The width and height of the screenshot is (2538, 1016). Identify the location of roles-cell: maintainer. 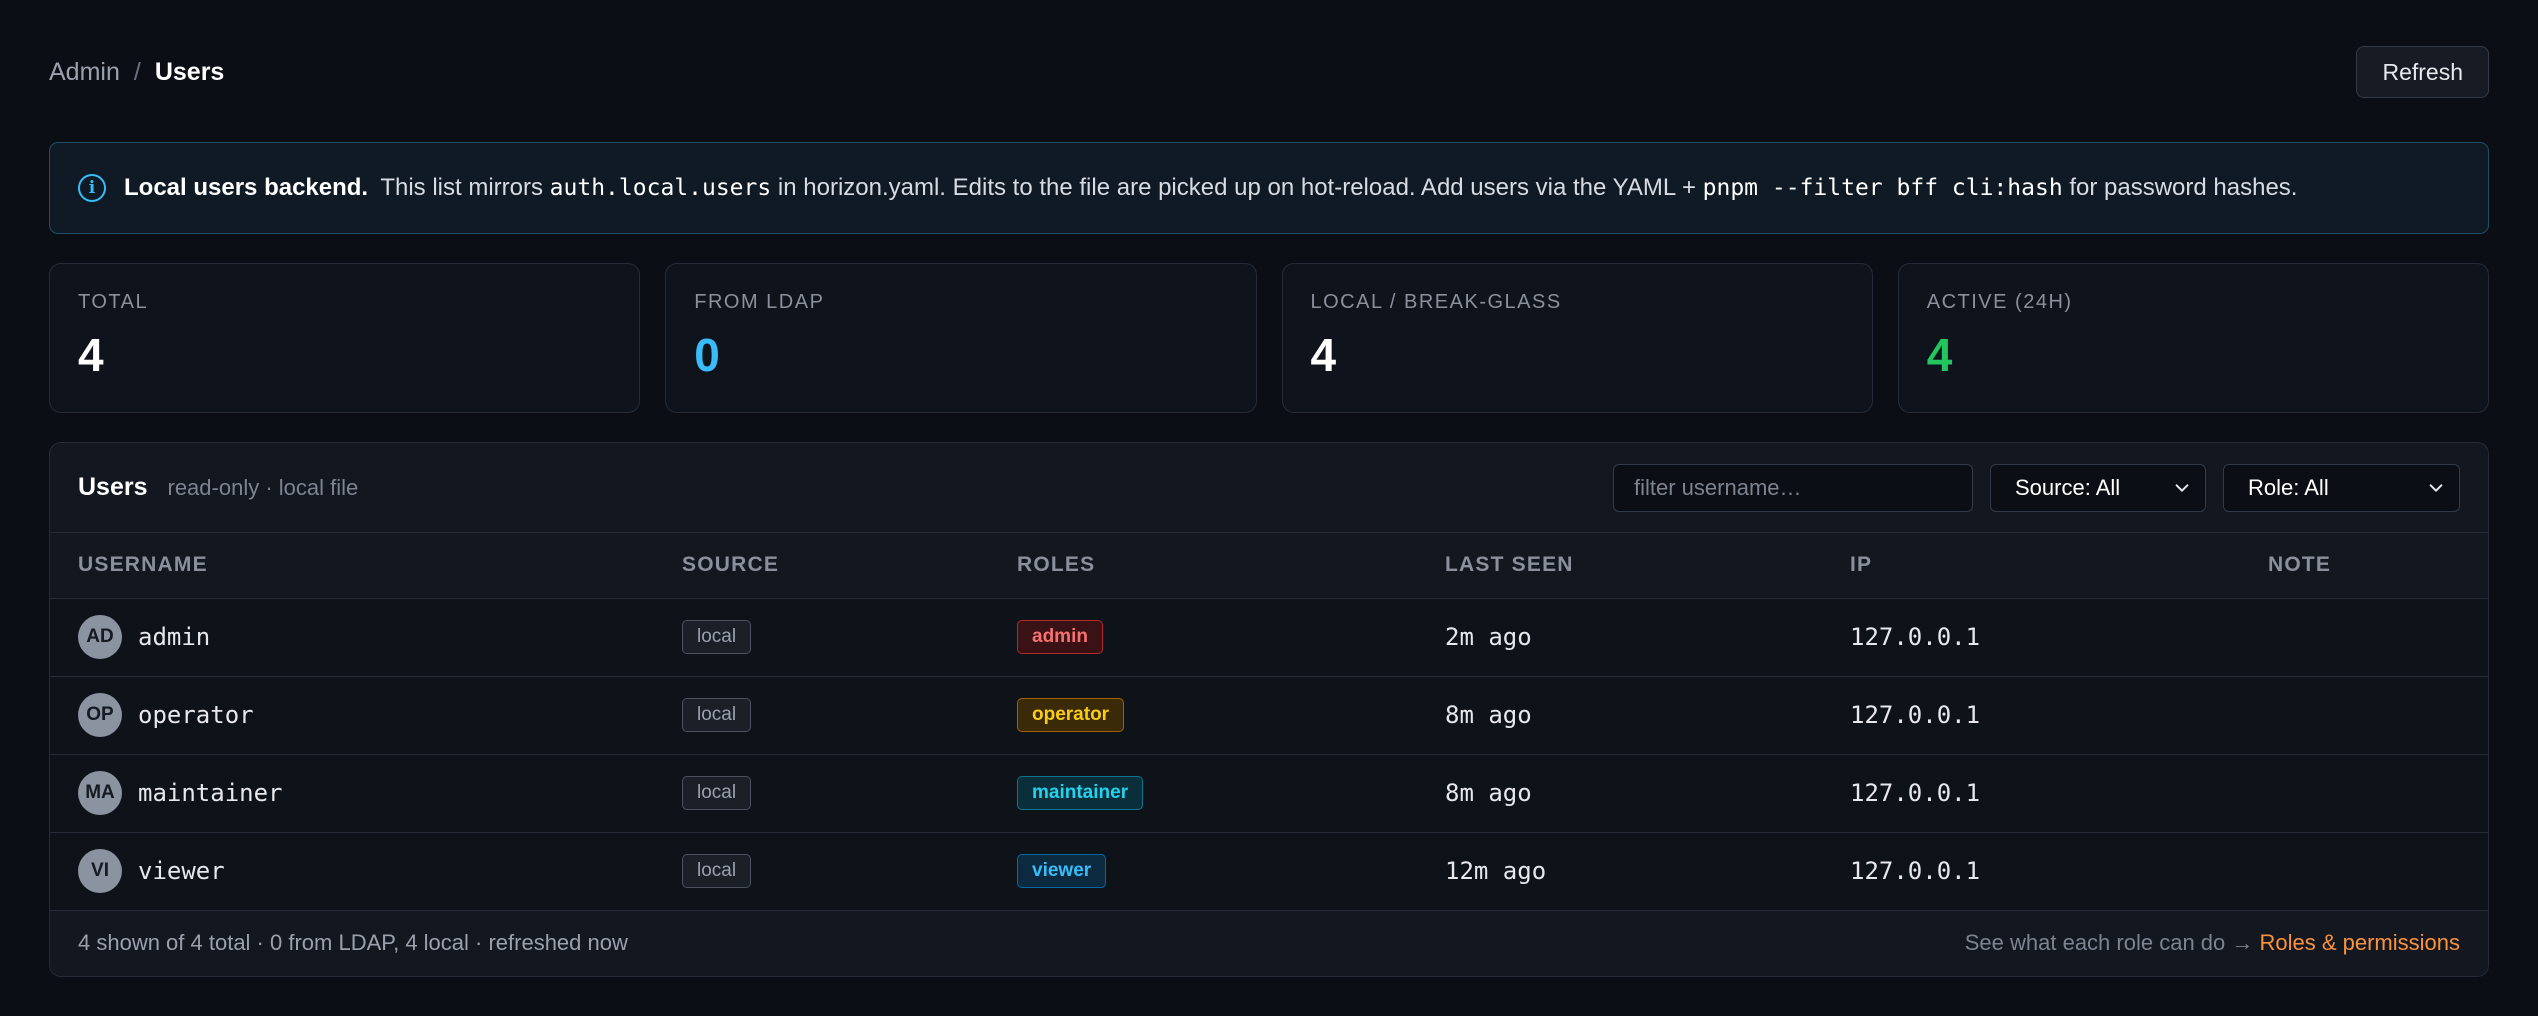
(1231, 793).